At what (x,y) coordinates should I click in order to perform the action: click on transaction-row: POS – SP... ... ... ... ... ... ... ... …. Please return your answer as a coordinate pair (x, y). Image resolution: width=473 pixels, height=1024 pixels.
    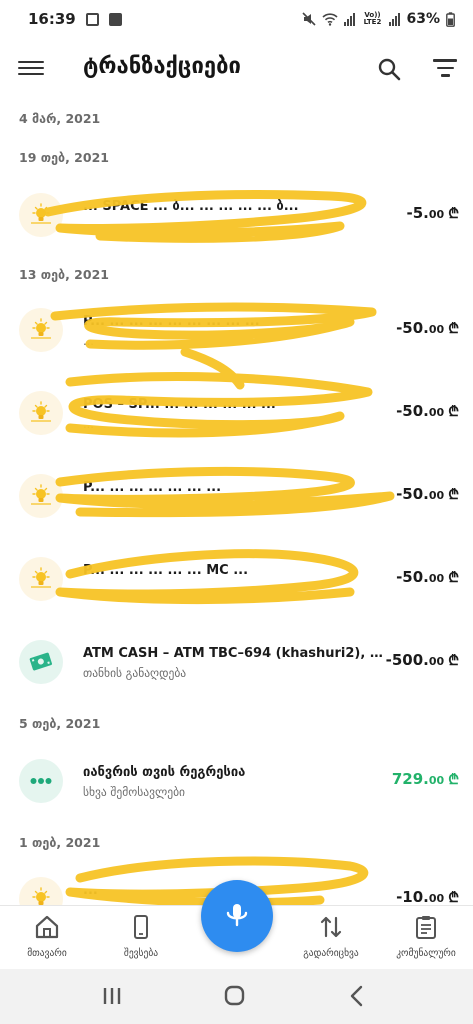
    Looking at the image, I should click on (236, 413).